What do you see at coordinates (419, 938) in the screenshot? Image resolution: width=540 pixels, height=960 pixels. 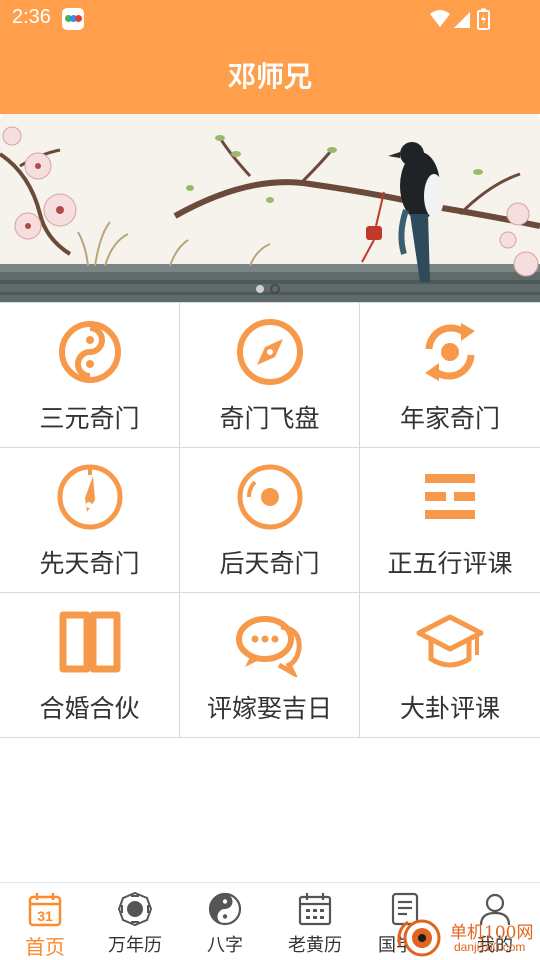 I see `watermark-logo` at bounding box center [419, 938].